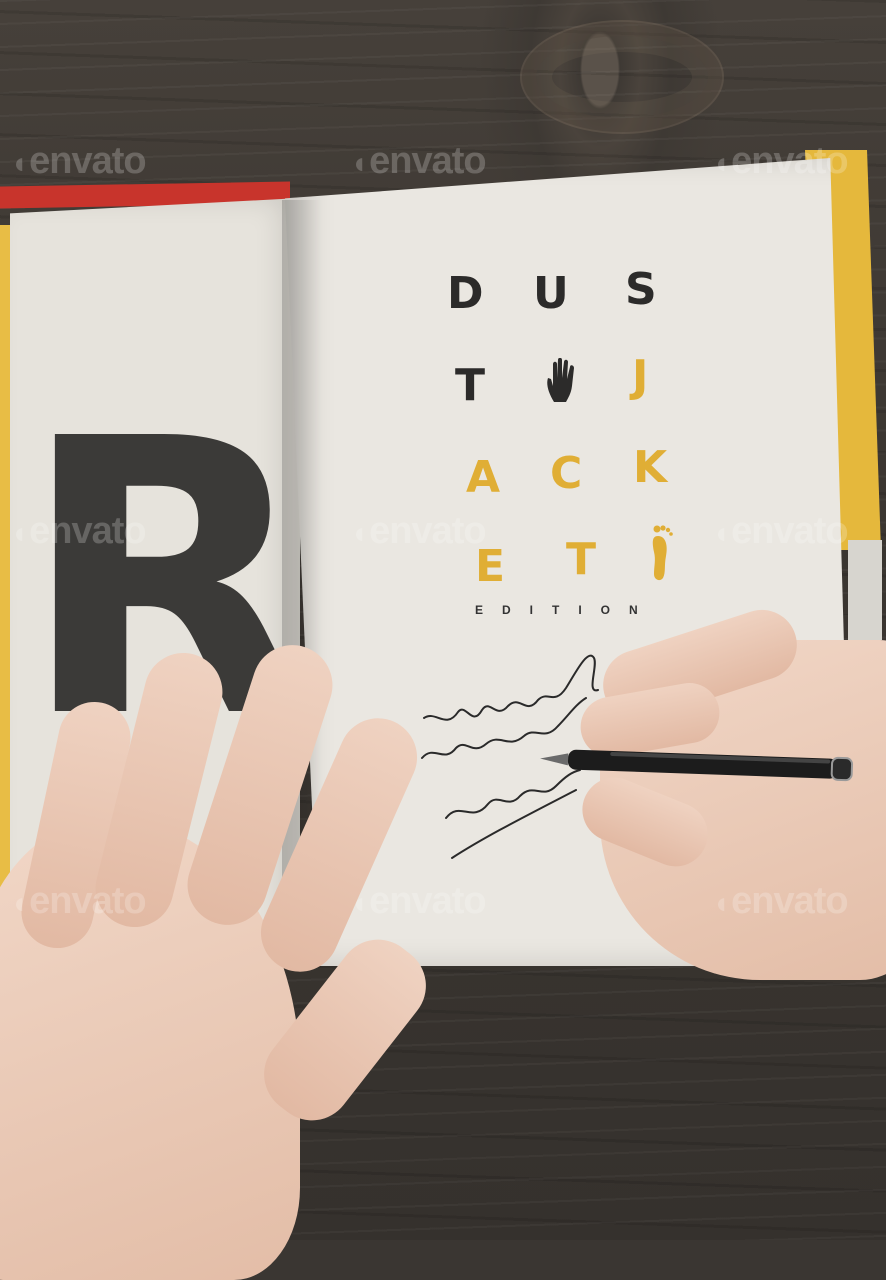 This screenshot has height=1280, width=886. Describe the element at coordinates (865, 590) in the screenshot. I see `book-cover-grey-right` at that location.